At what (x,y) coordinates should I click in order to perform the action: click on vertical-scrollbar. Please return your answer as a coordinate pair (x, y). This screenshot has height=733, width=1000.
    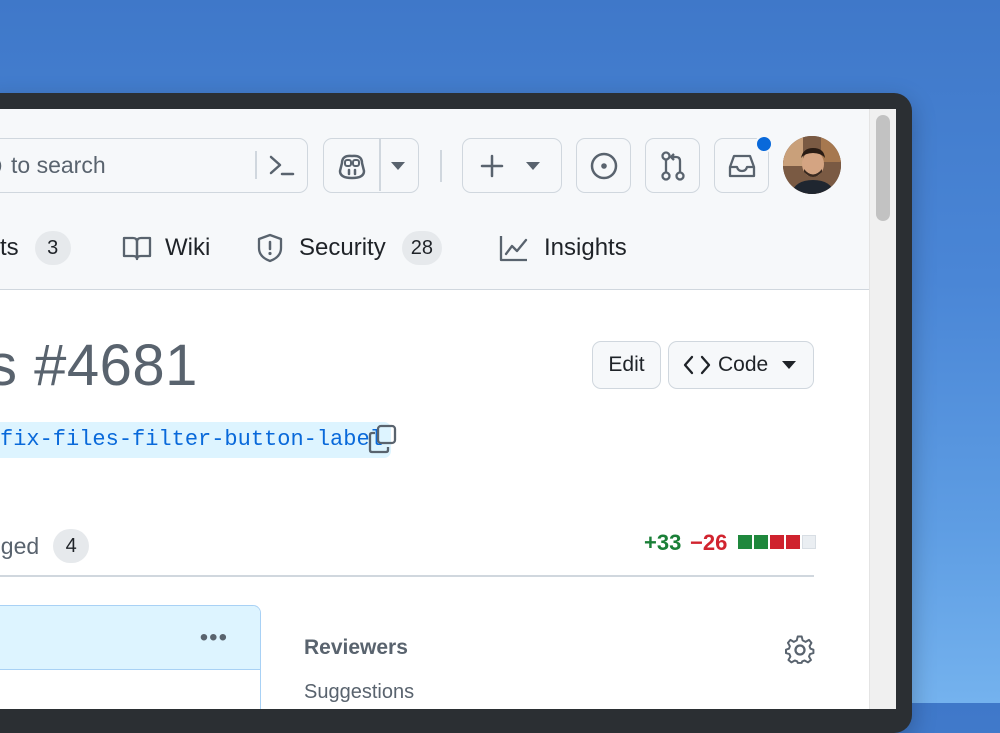
    Looking at the image, I should click on (882, 409).